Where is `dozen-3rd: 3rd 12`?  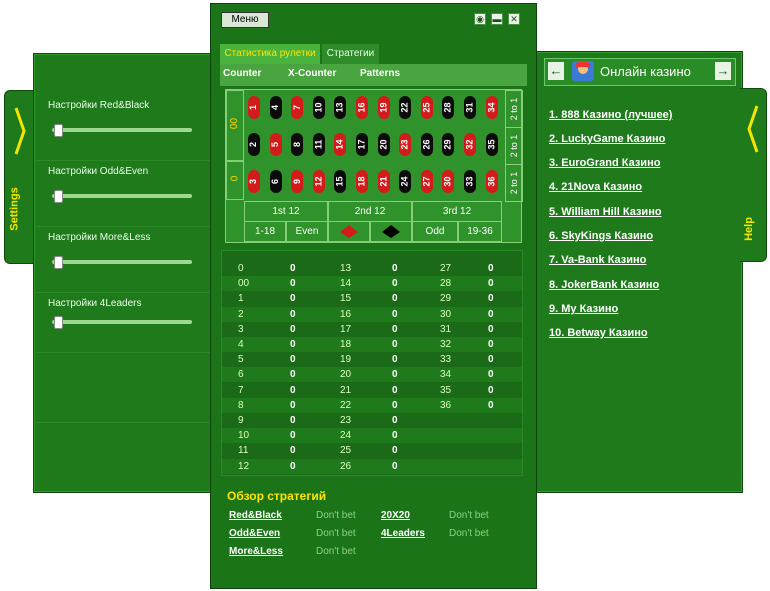 dozen-3rd: 3rd 12 is located at coordinates (457, 211).